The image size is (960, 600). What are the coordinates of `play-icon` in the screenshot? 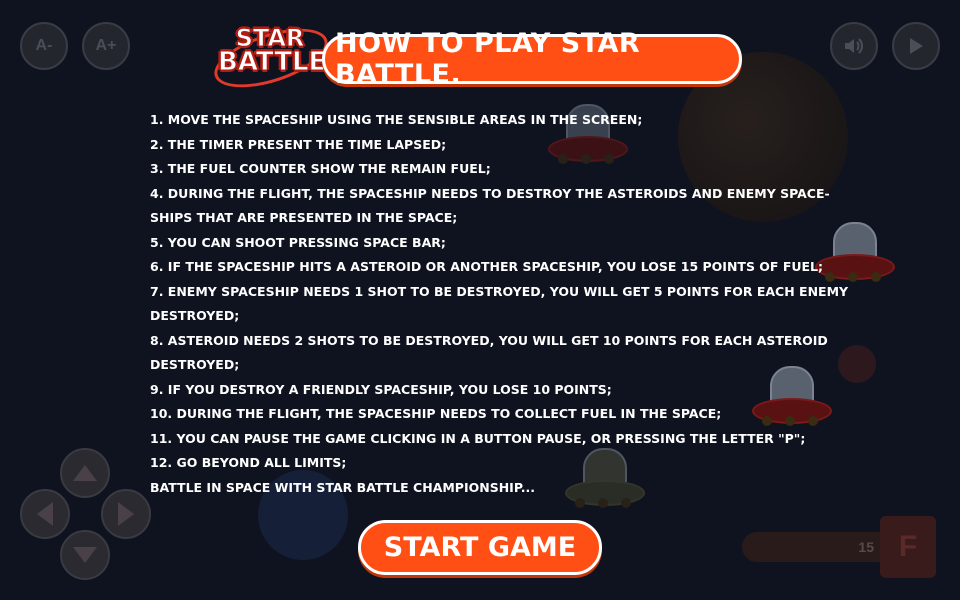 It's located at (916, 46).